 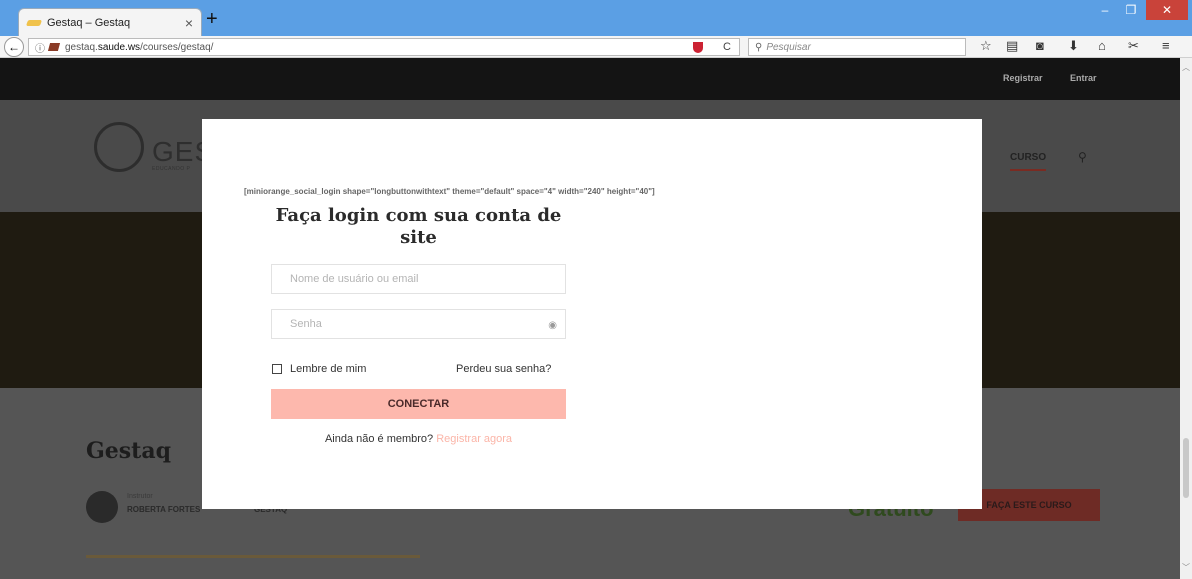 What do you see at coordinates (163, 509) in the screenshot?
I see `instructor-name: ROBERTA FORTES` at bounding box center [163, 509].